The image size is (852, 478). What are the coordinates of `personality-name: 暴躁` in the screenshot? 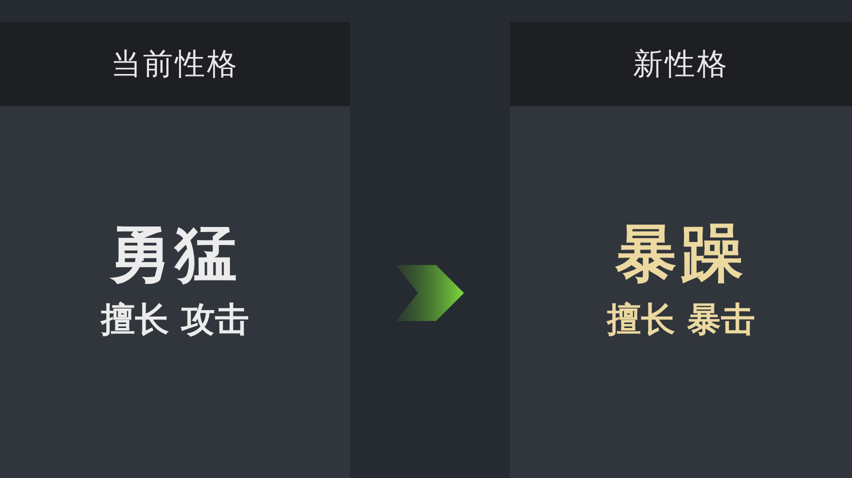 It's located at (681, 254).